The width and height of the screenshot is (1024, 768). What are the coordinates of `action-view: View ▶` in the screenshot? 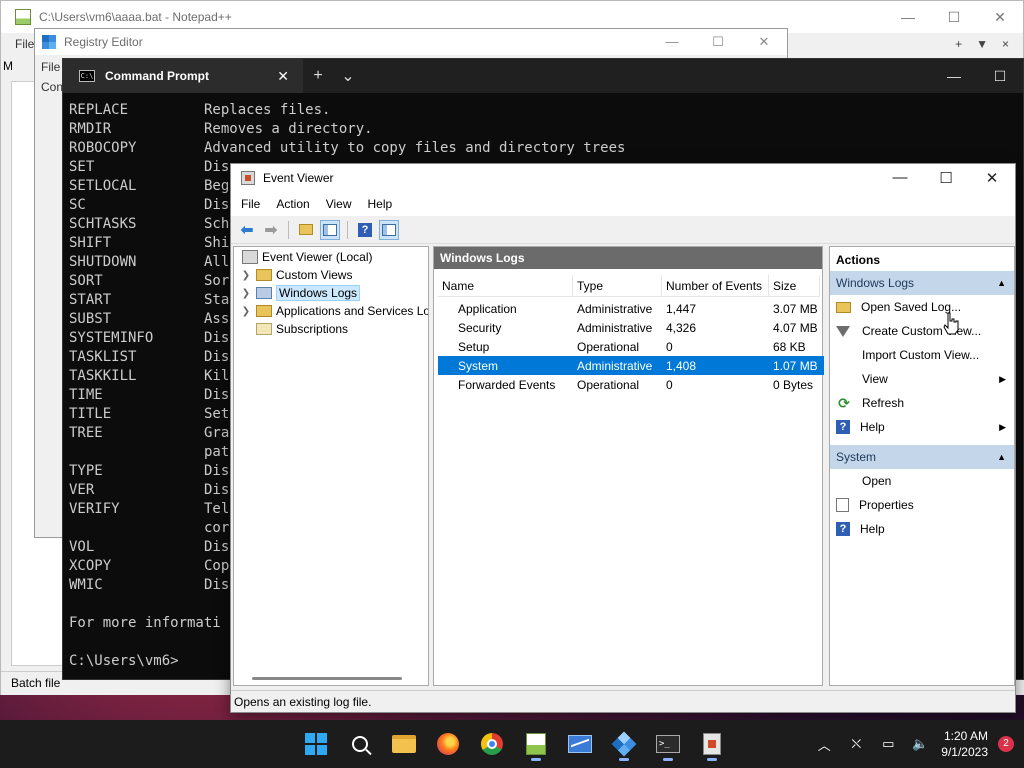 It's located at (922, 379).